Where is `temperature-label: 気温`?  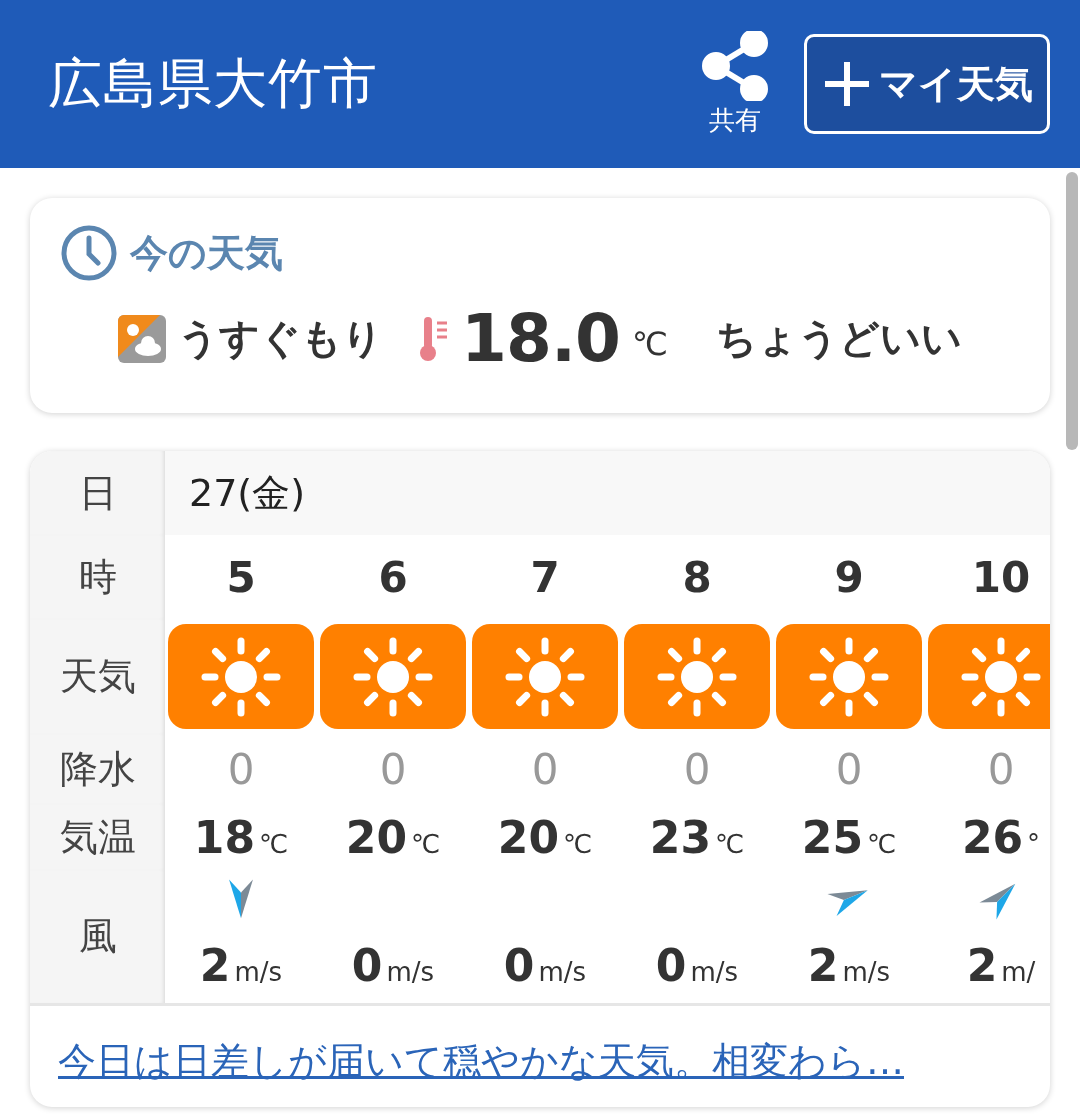
temperature-label: 気温 is located at coordinates (97, 837).